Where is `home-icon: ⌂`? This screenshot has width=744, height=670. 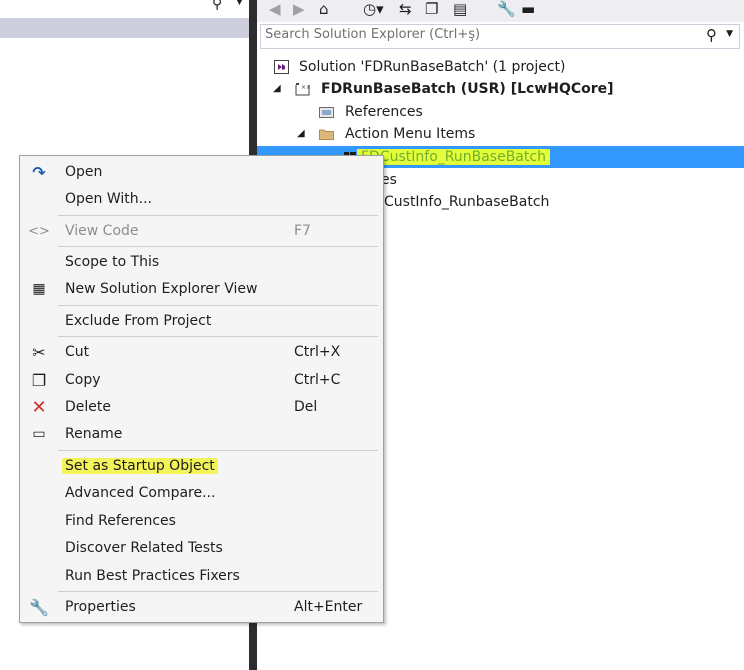 home-icon: ⌂ is located at coordinates (324, 10).